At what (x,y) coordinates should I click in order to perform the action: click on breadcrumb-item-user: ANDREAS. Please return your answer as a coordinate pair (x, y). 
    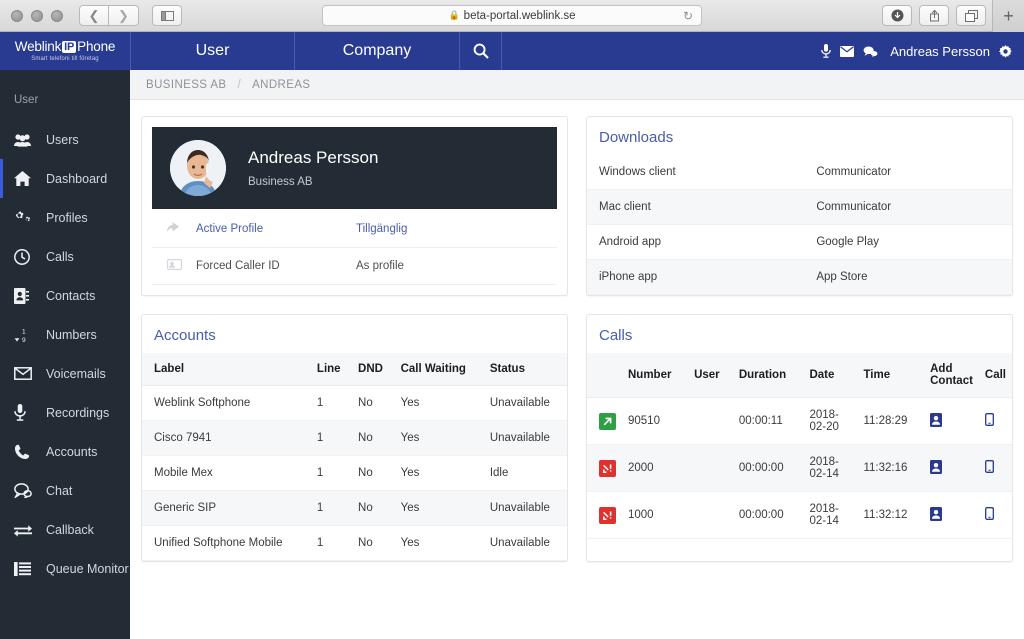
    Looking at the image, I should click on (281, 85).